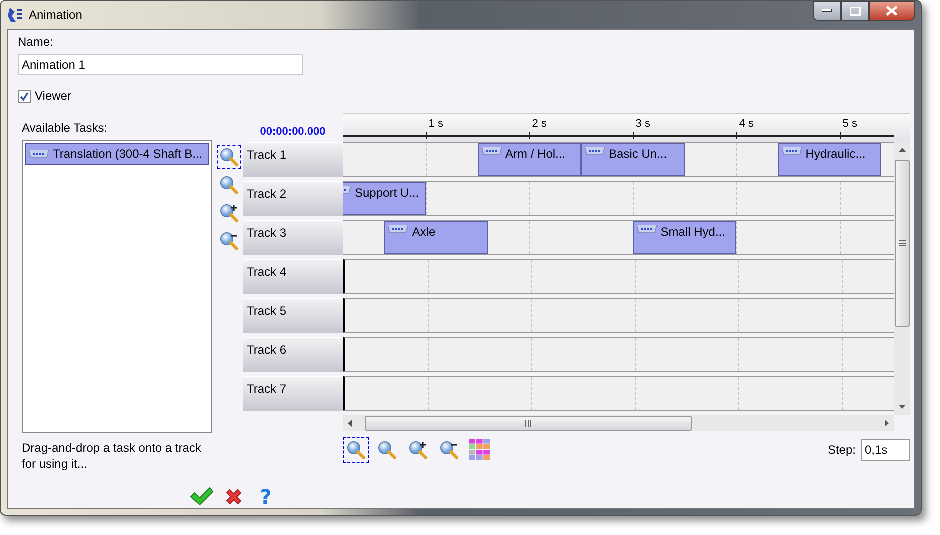  Describe the element at coordinates (618, 423) in the screenshot. I see `horizontal-scrollbar` at that location.